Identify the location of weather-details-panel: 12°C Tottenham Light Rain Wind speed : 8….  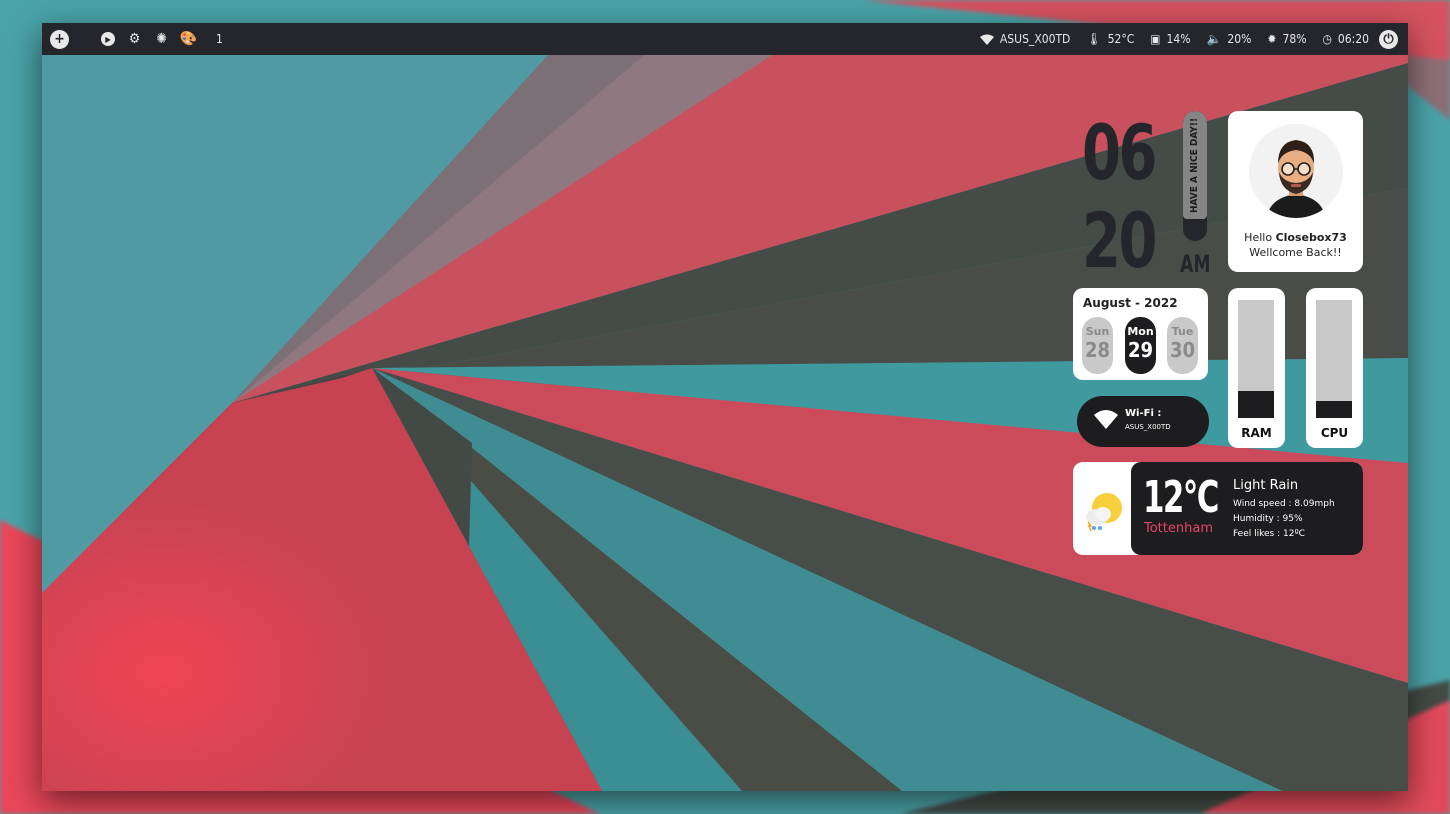
(1247, 508).